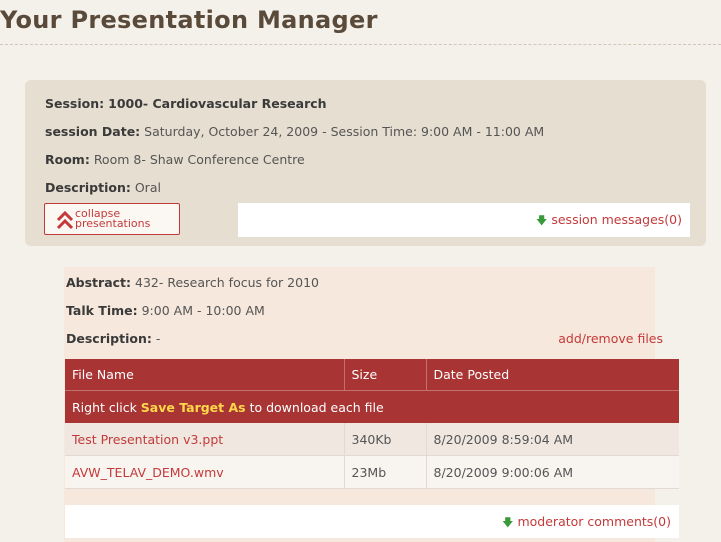 The width and height of the screenshot is (721, 542). Describe the element at coordinates (610, 338) in the screenshot. I see `add-remove-files-link: add/remove files` at that location.